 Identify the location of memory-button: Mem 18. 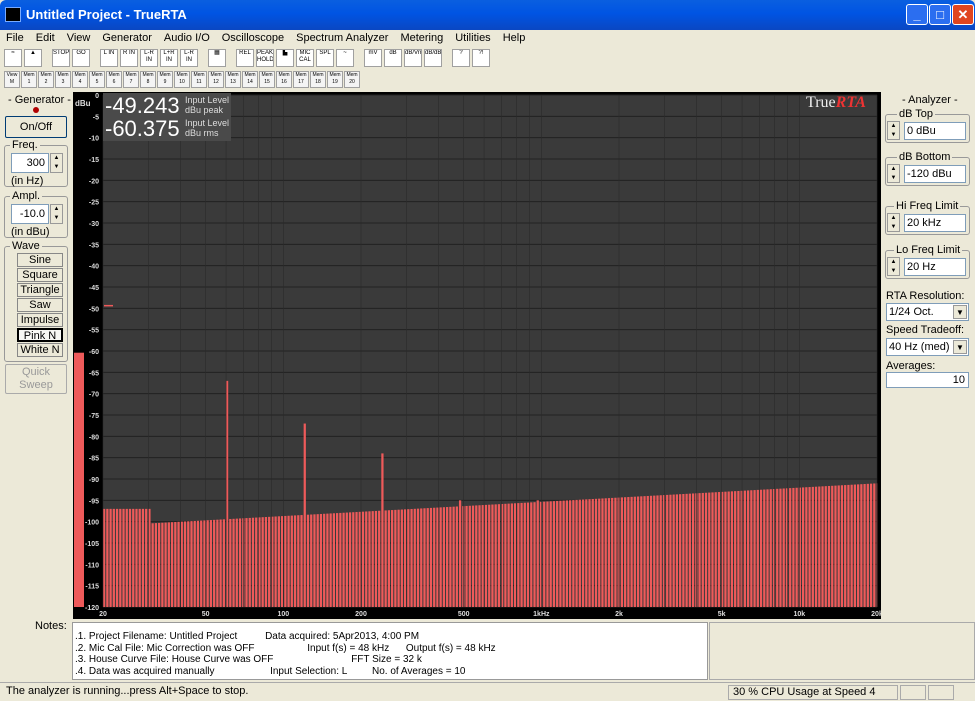
(318, 79).